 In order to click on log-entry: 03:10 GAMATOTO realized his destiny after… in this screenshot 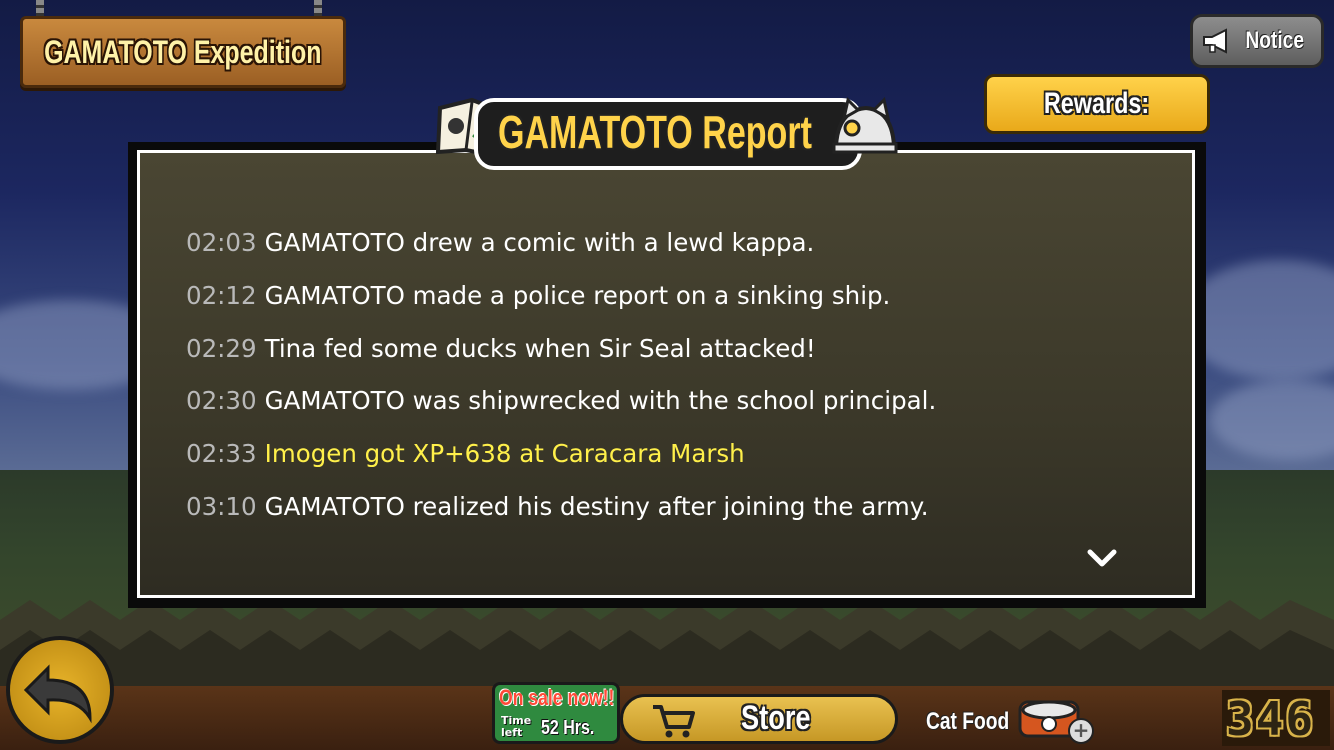, I will do `click(561, 514)`.